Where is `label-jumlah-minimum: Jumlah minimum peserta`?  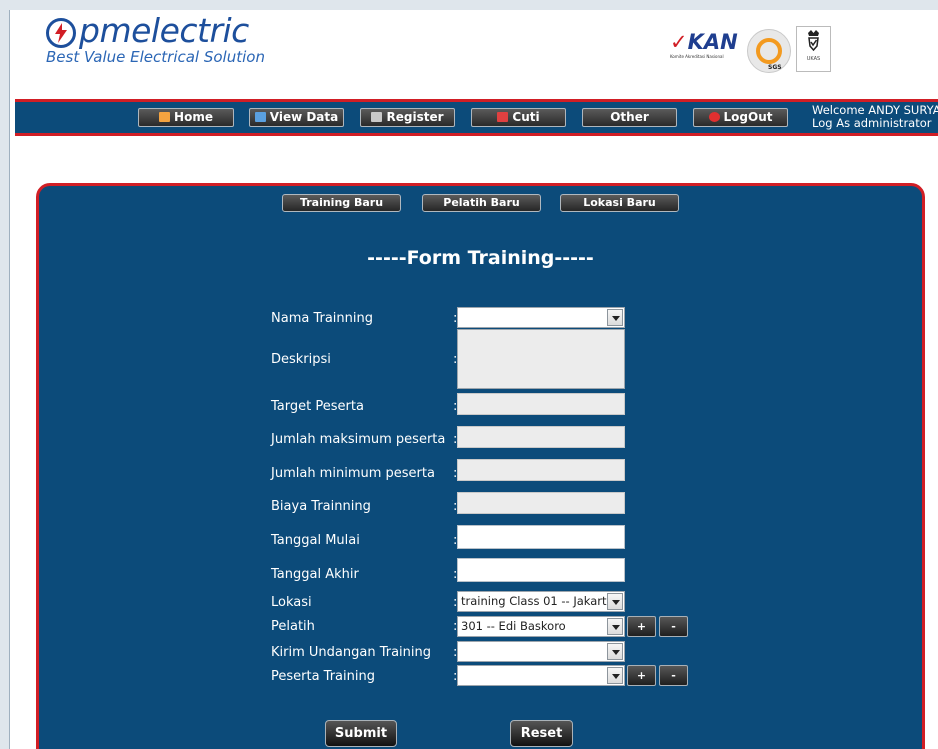
label-jumlah-minimum: Jumlah minimum peserta is located at coordinates (353, 473).